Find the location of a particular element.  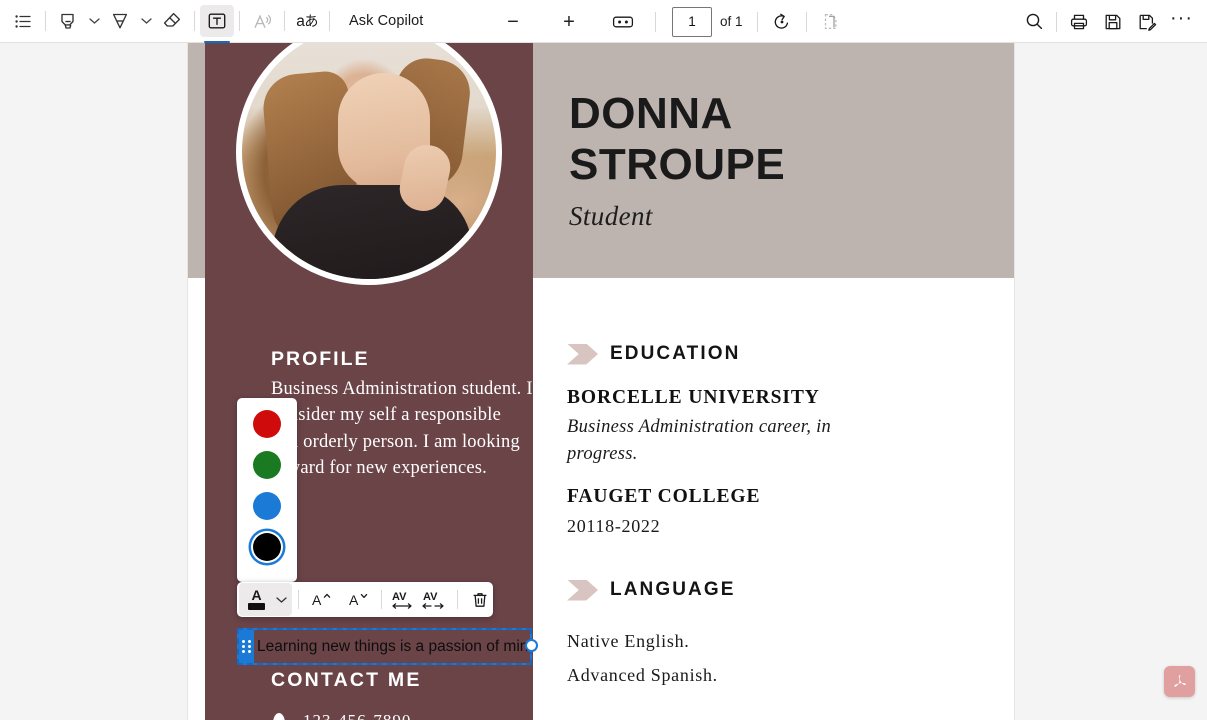

language-line-2: Advanced Spanish. is located at coordinates (642, 675).